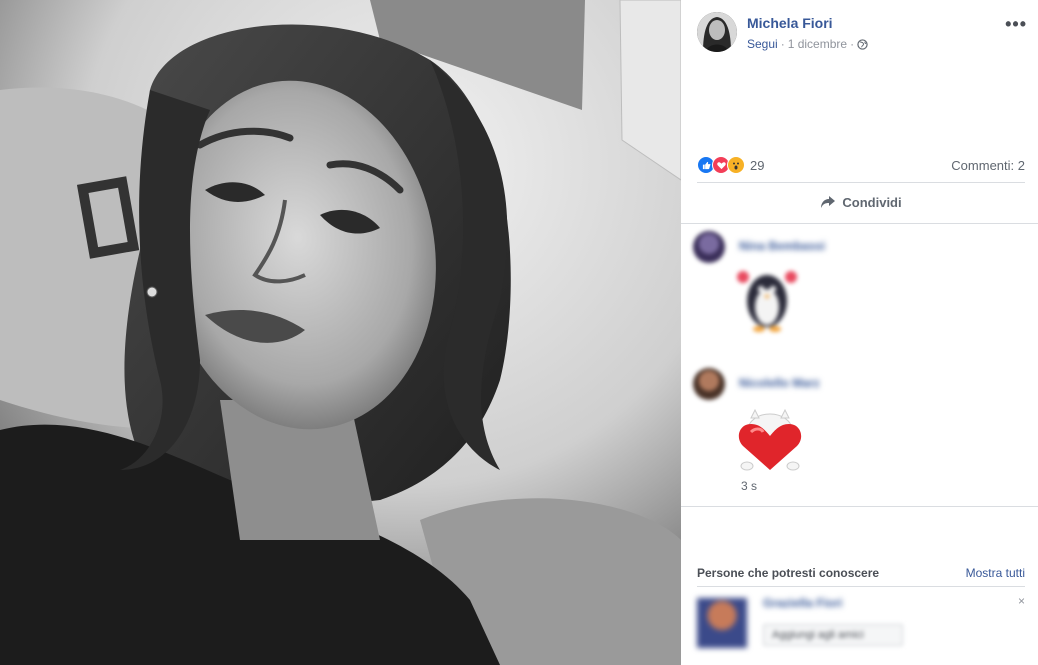  I want to click on globe-icon, so click(862, 44).